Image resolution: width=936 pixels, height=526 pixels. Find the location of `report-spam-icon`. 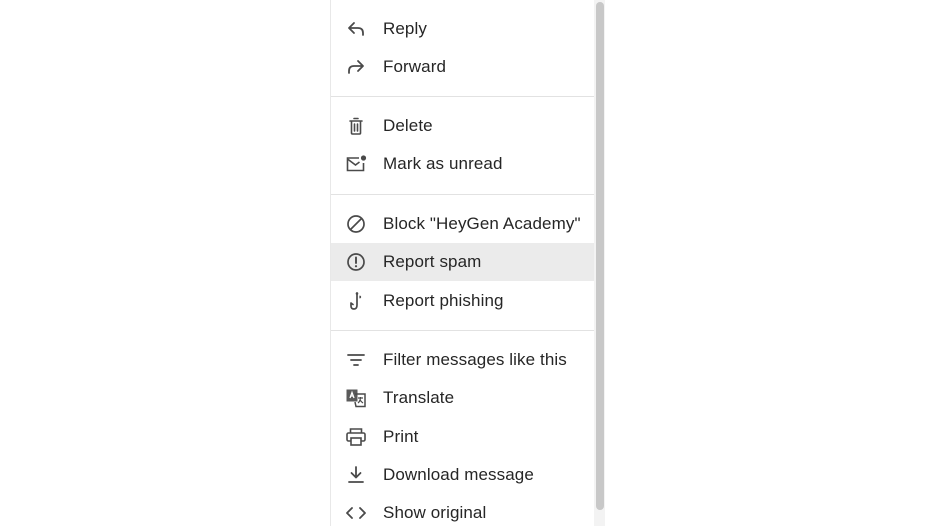

report-spam-icon is located at coordinates (356, 262).